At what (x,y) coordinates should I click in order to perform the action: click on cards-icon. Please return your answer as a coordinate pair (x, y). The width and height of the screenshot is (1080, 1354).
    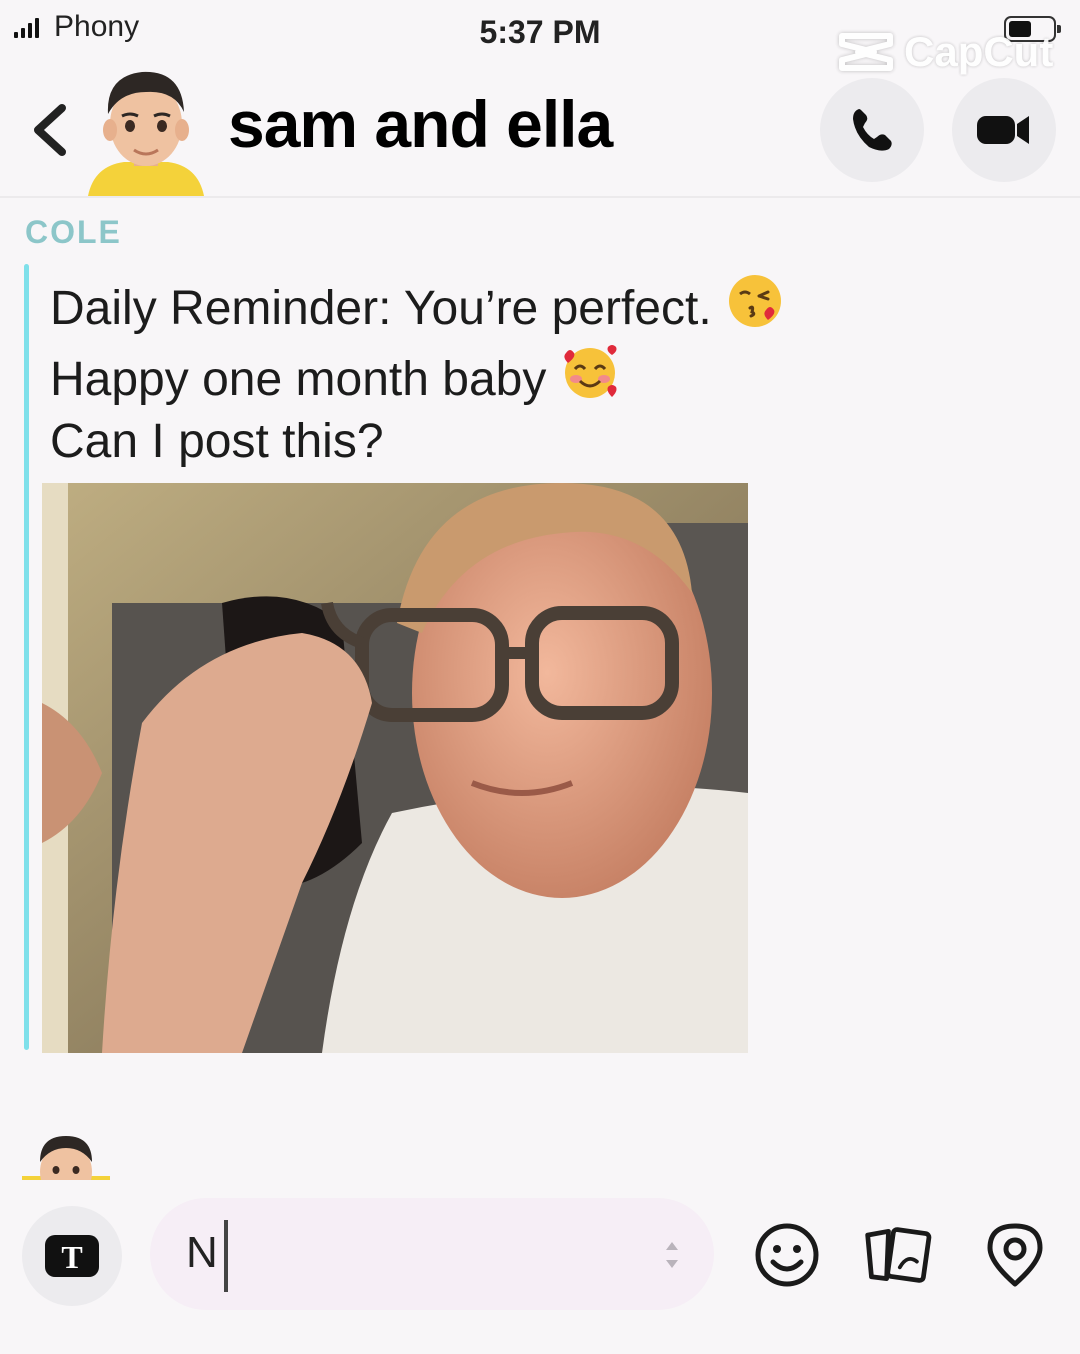
    Looking at the image, I should click on (898, 1255).